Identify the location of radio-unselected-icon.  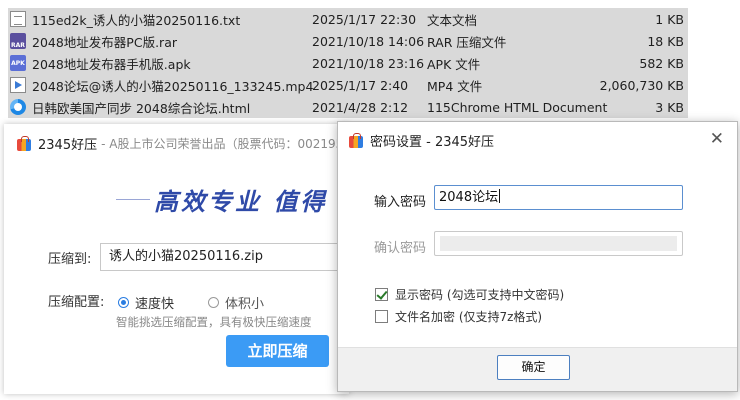
(213, 302).